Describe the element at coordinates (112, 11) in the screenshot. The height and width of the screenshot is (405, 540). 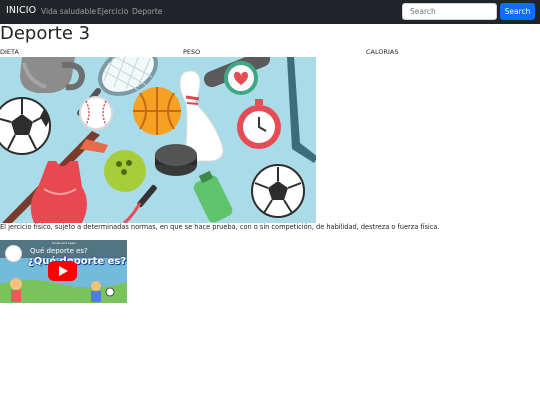
I see `nav-link-ejercicio: Ejercicio` at that location.